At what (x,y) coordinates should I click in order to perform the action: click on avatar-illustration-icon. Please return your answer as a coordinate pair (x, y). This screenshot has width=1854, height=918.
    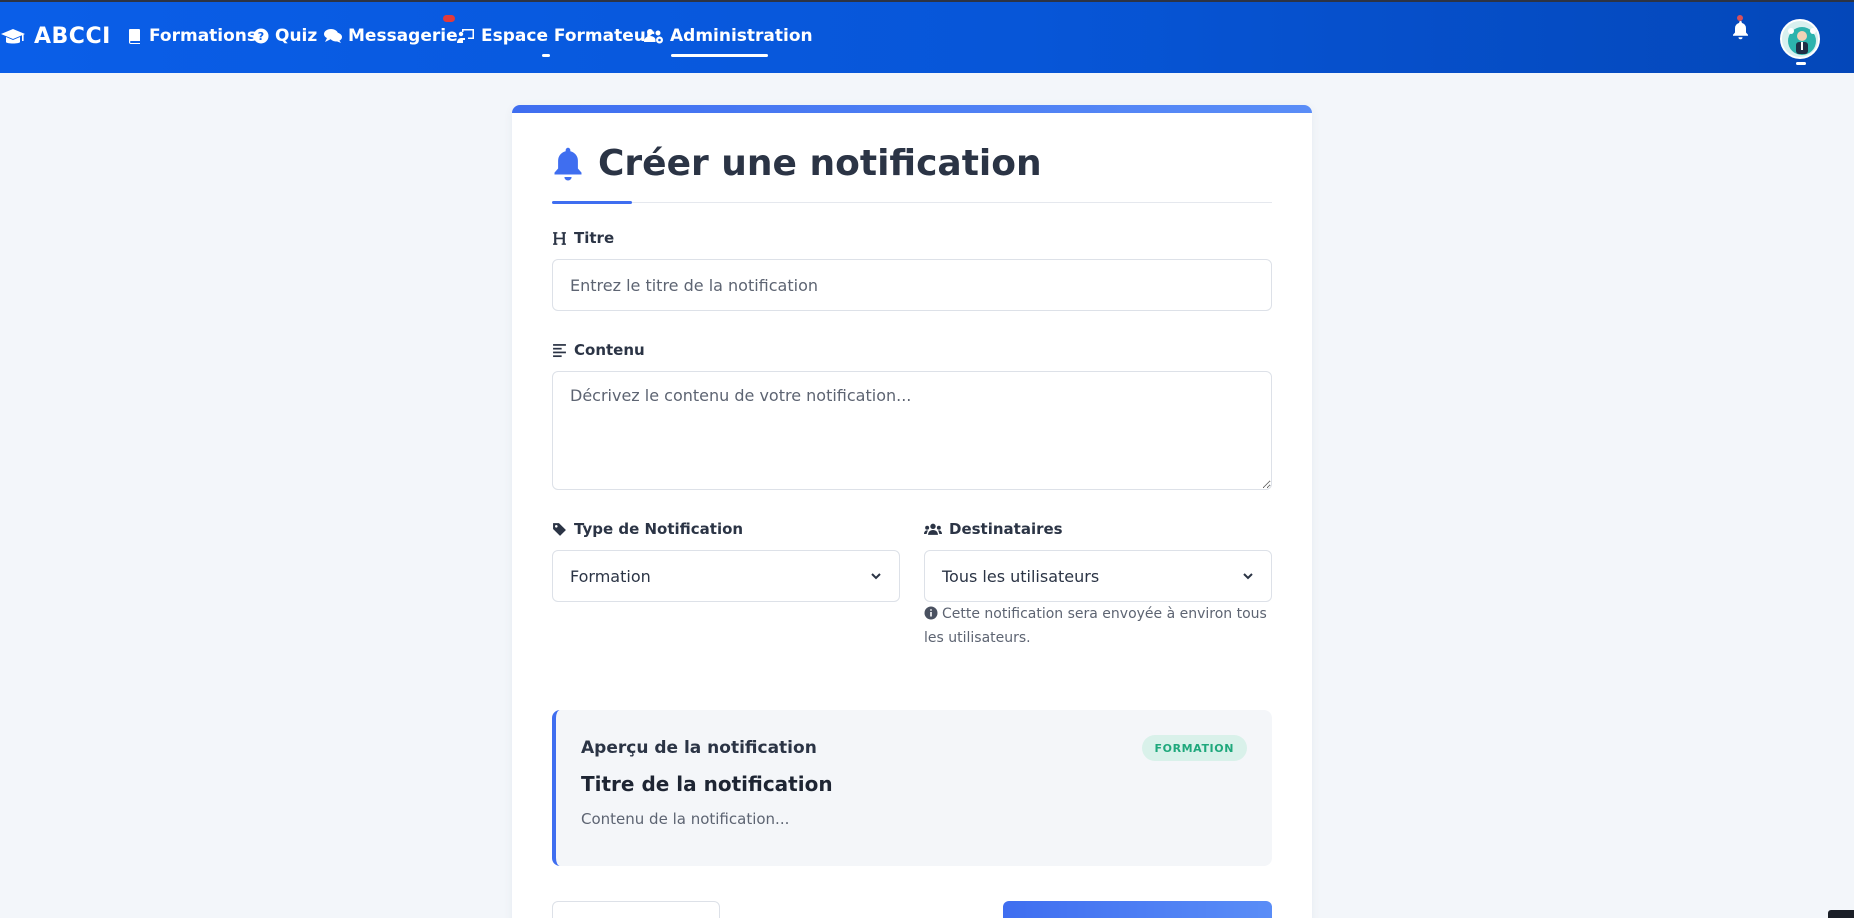
    Looking at the image, I should click on (1800, 39).